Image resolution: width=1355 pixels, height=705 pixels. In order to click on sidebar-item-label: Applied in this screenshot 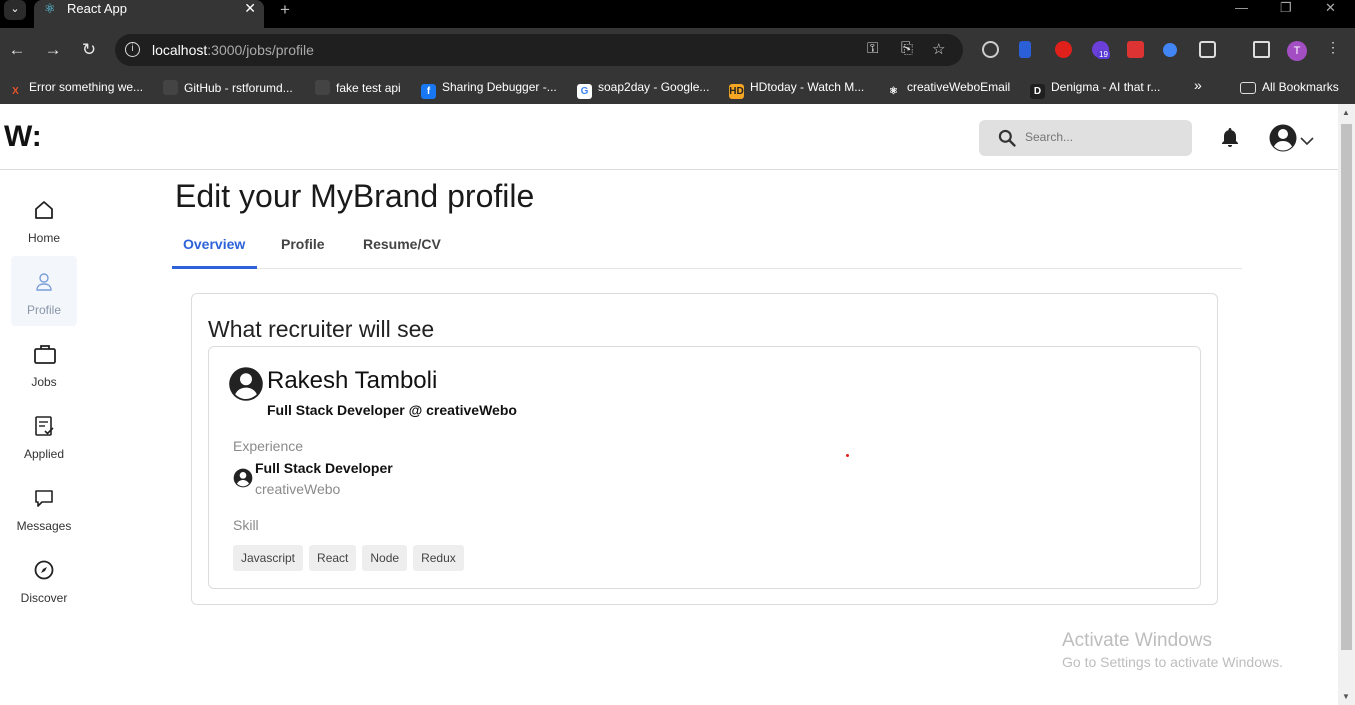, I will do `click(44, 454)`.